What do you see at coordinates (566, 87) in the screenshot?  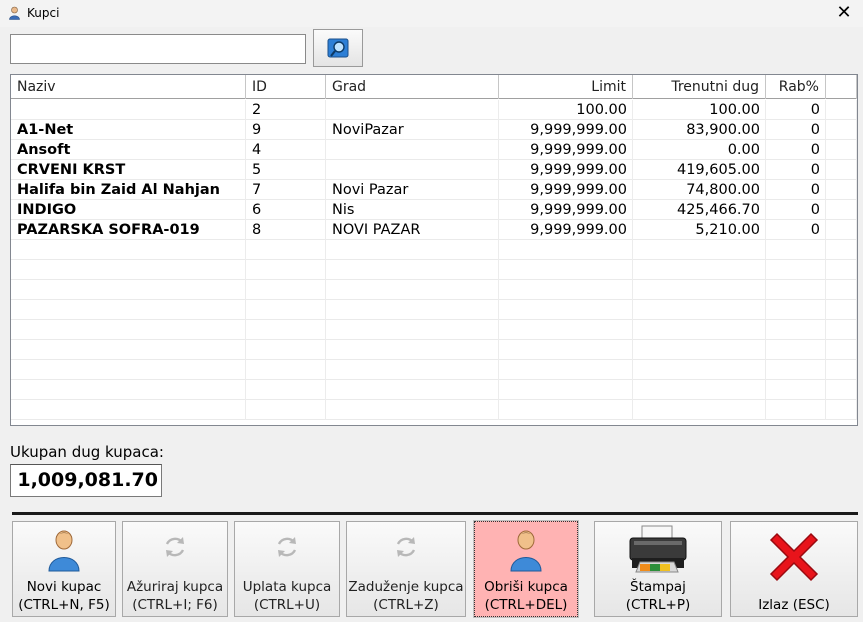 I see `column-header-limit: Limit` at bounding box center [566, 87].